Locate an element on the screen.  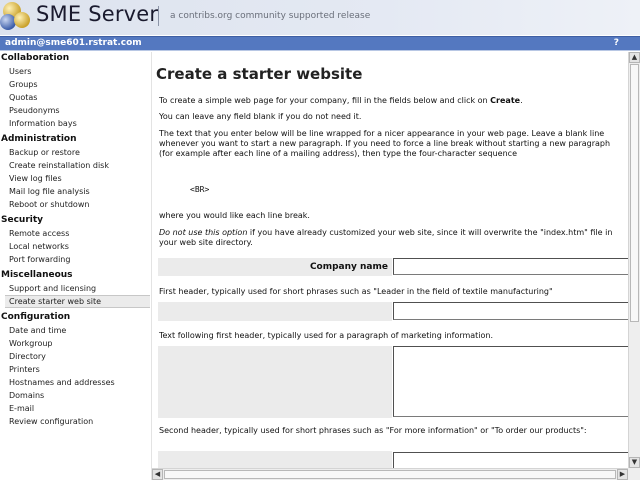
horizontal-scroll-thumb is located at coordinates (390, 474).